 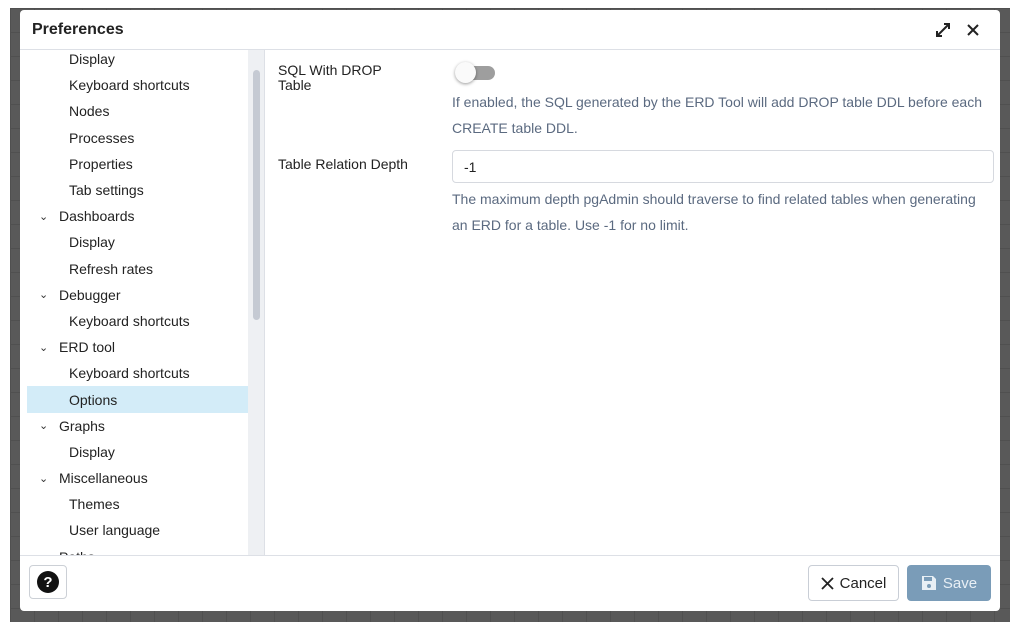 What do you see at coordinates (928, 583) in the screenshot?
I see `floppy-disk-icon` at bounding box center [928, 583].